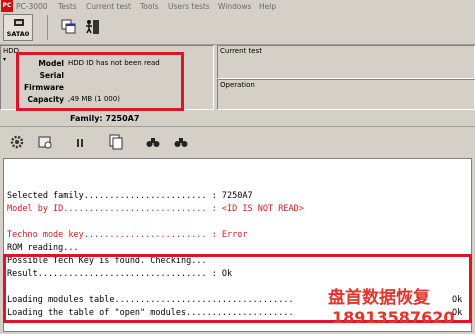 Image resolution: width=475 pixels, height=334 pixels. Describe the element at coordinates (80, 143) in the screenshot. I see `pause-icon` at that location.